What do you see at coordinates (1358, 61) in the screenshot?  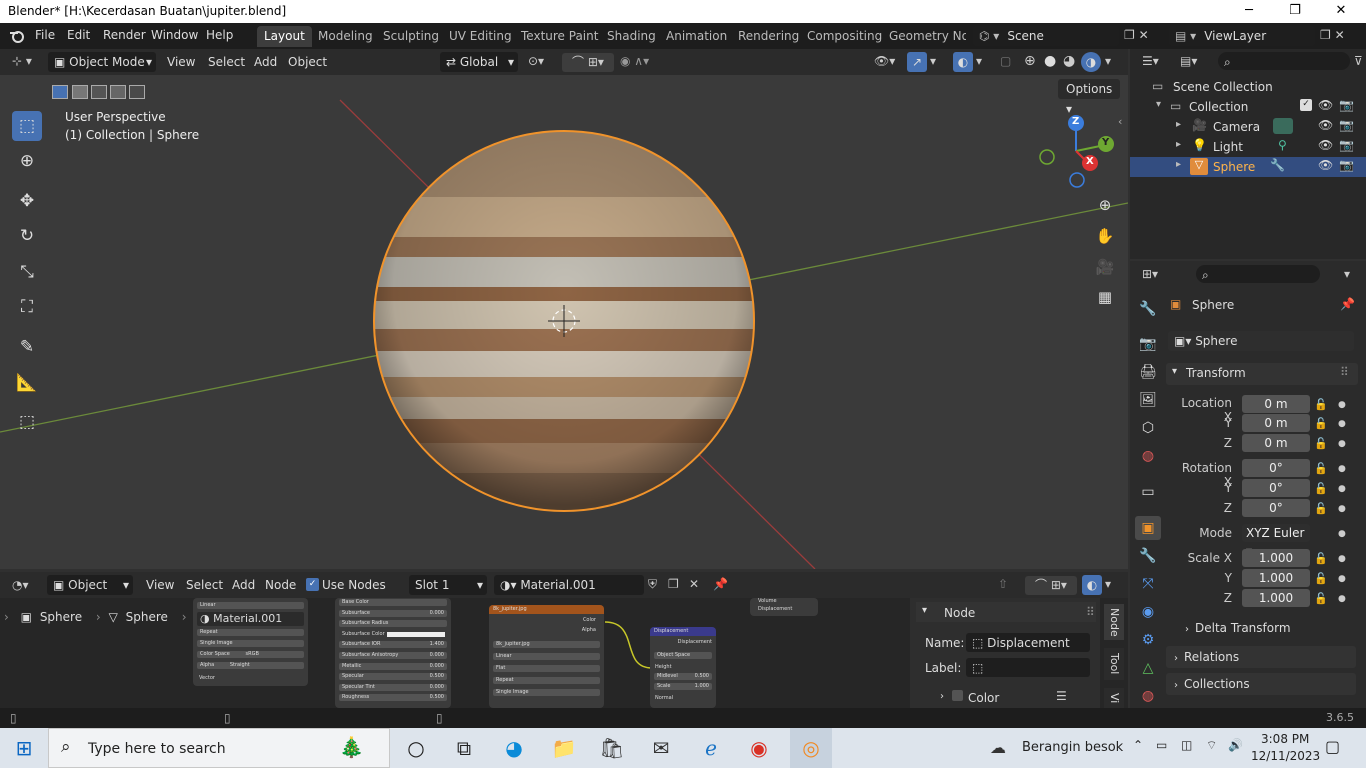 I see `filter-icon: ⊽` at bounding box center [1358, 61].